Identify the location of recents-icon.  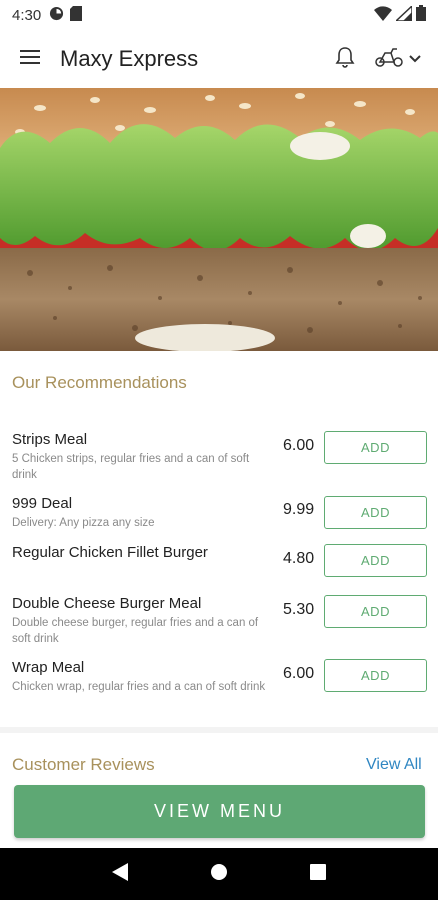
(318, 874).